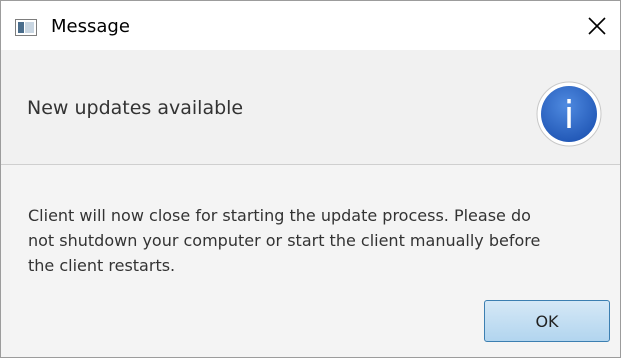 The height and width of the screenshot is (358, 621). I want to click on window-title: Message, so click(90, 26).